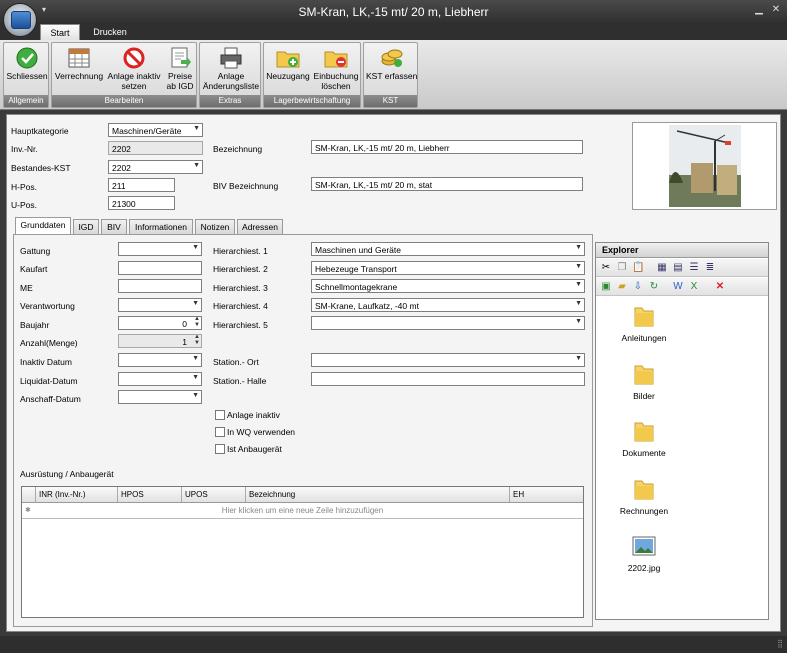 This screenshot has height=653, width=787. I want to click on download-icon: ⇩, so click(638, 286).